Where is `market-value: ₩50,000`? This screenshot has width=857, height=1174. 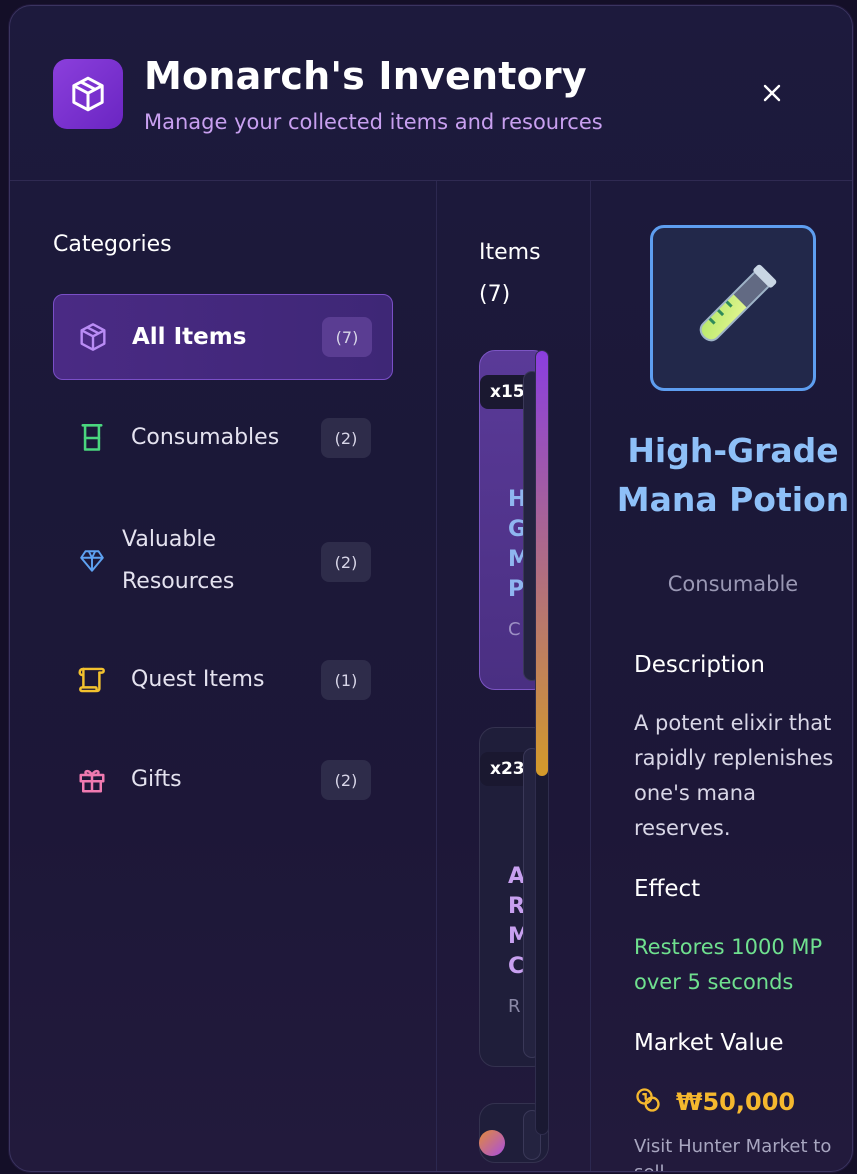 market-value: ₩50,000 is located at coordinates (736, 1102).